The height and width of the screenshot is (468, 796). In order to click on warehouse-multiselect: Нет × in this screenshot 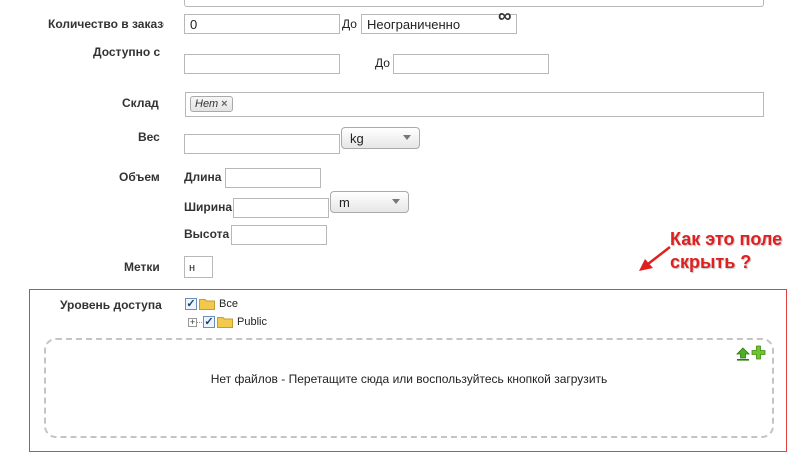, I will do `click(474, 104)`.